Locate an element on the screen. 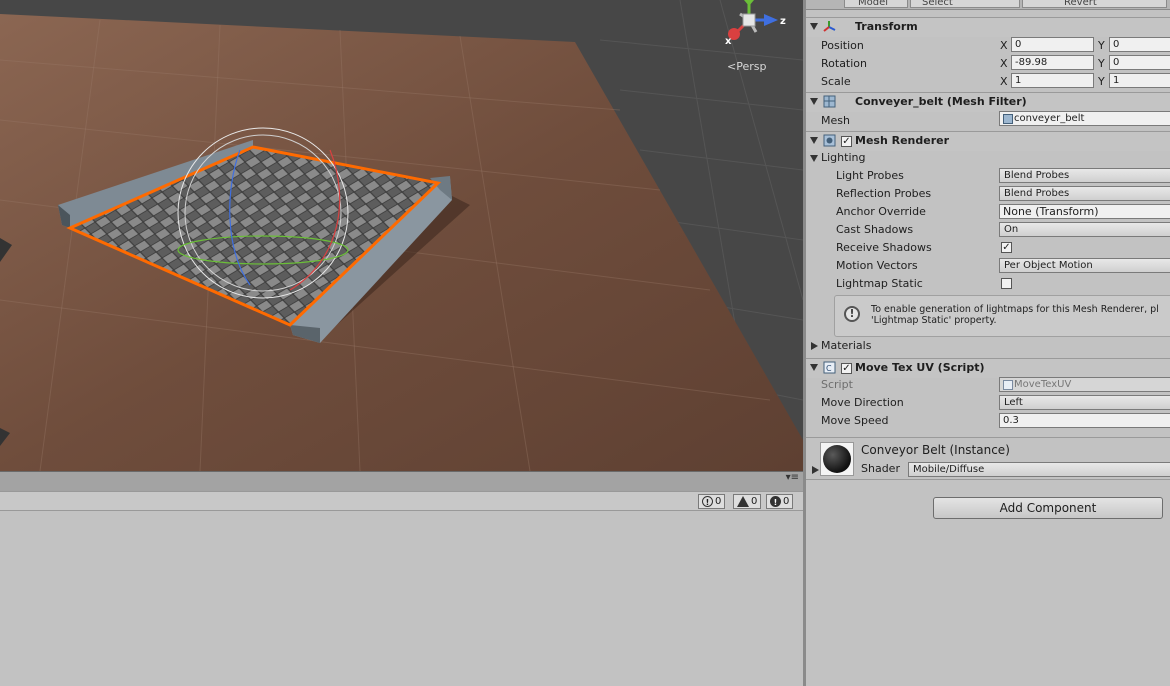 This screenshot has width=1170, height=686. position-row: Position X 0 Y 0 is located at coordinates (988, 45).